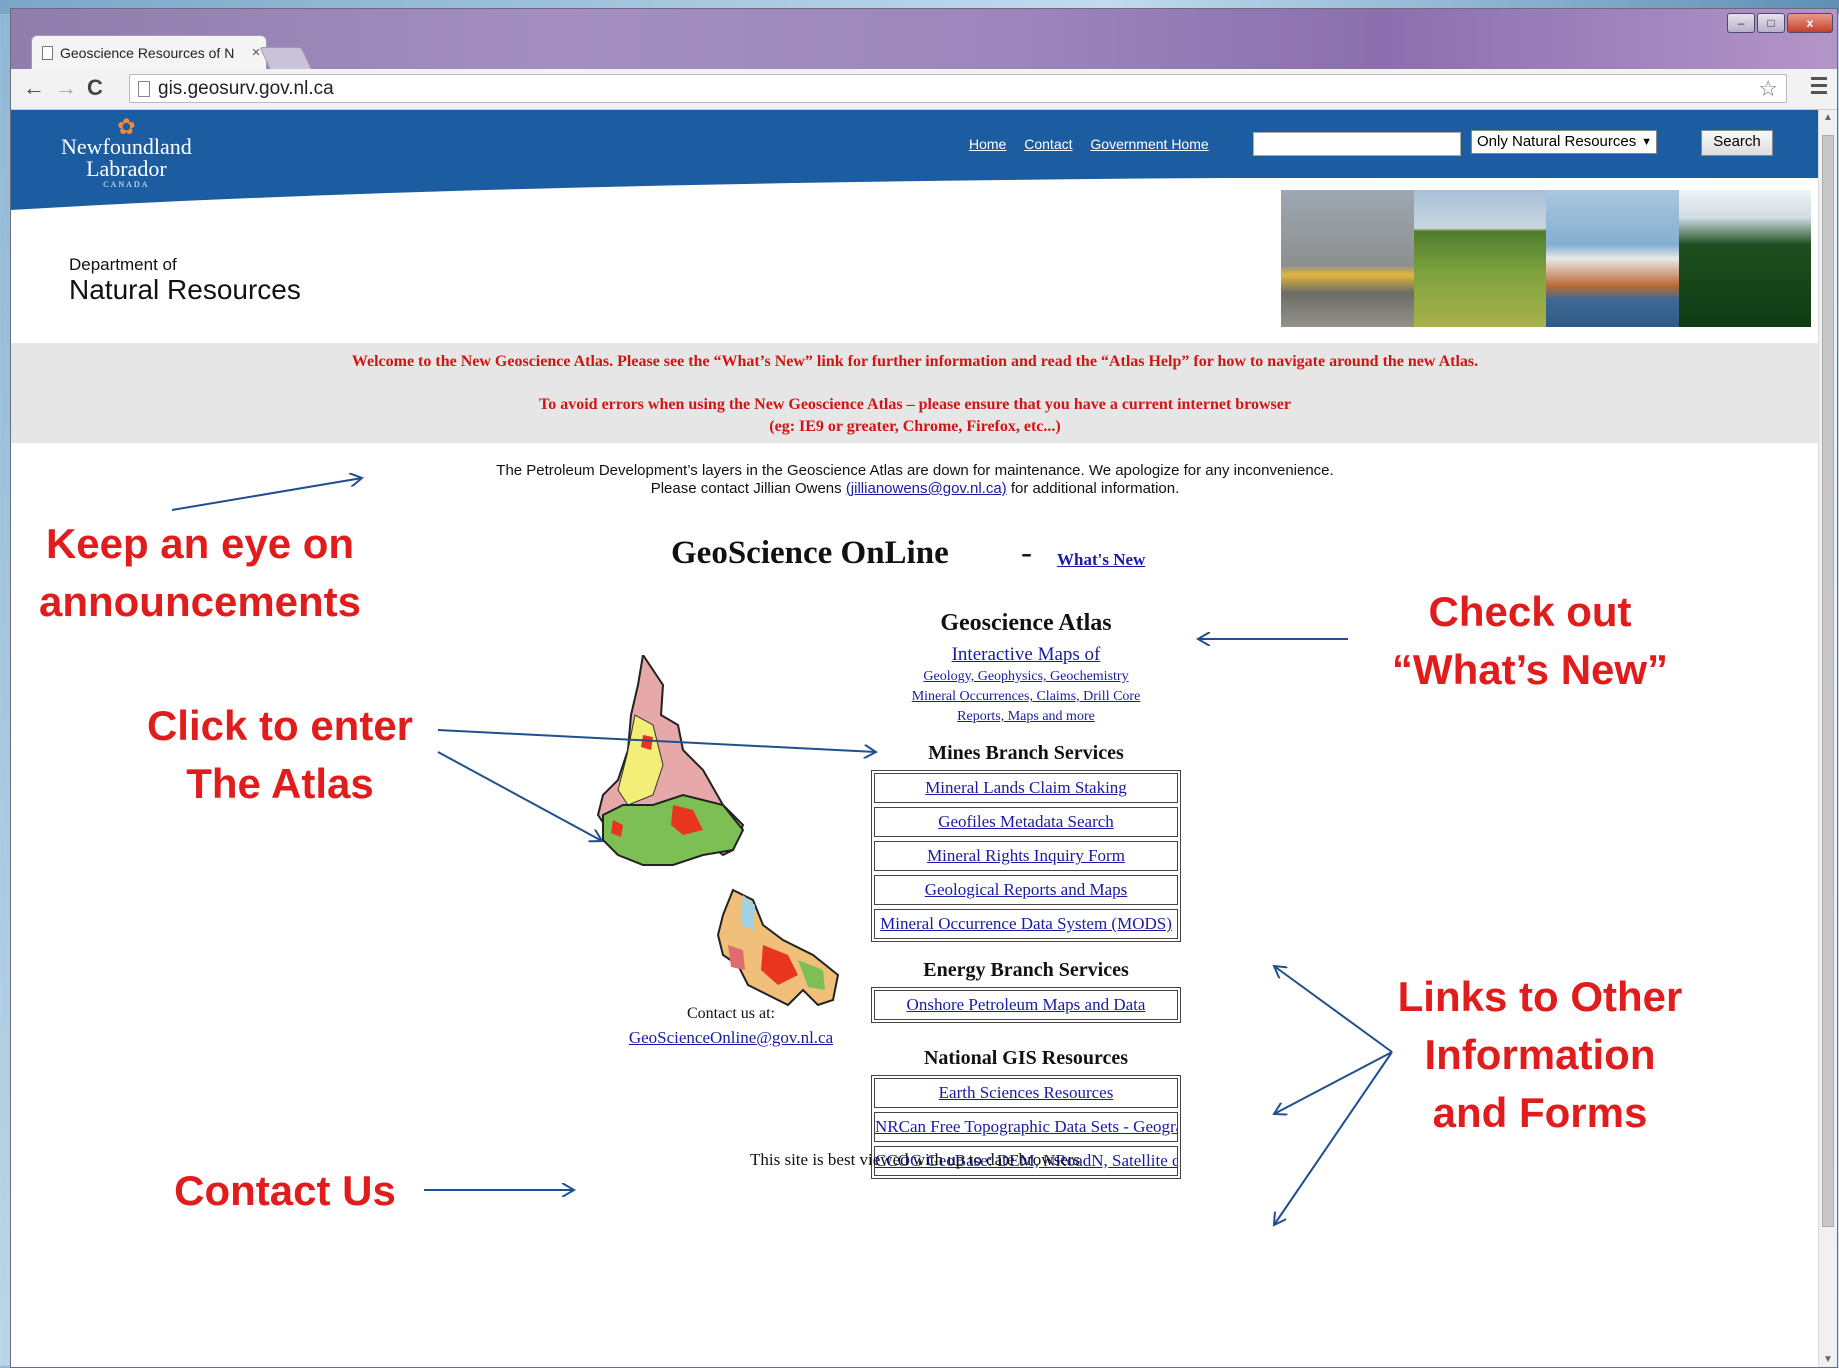 The width and height of the screenshot is (1839, 1368). What do you see at coordinates (1357, 144) in the screenshot?
I see `search-input` at bounding box center [1357, 144].